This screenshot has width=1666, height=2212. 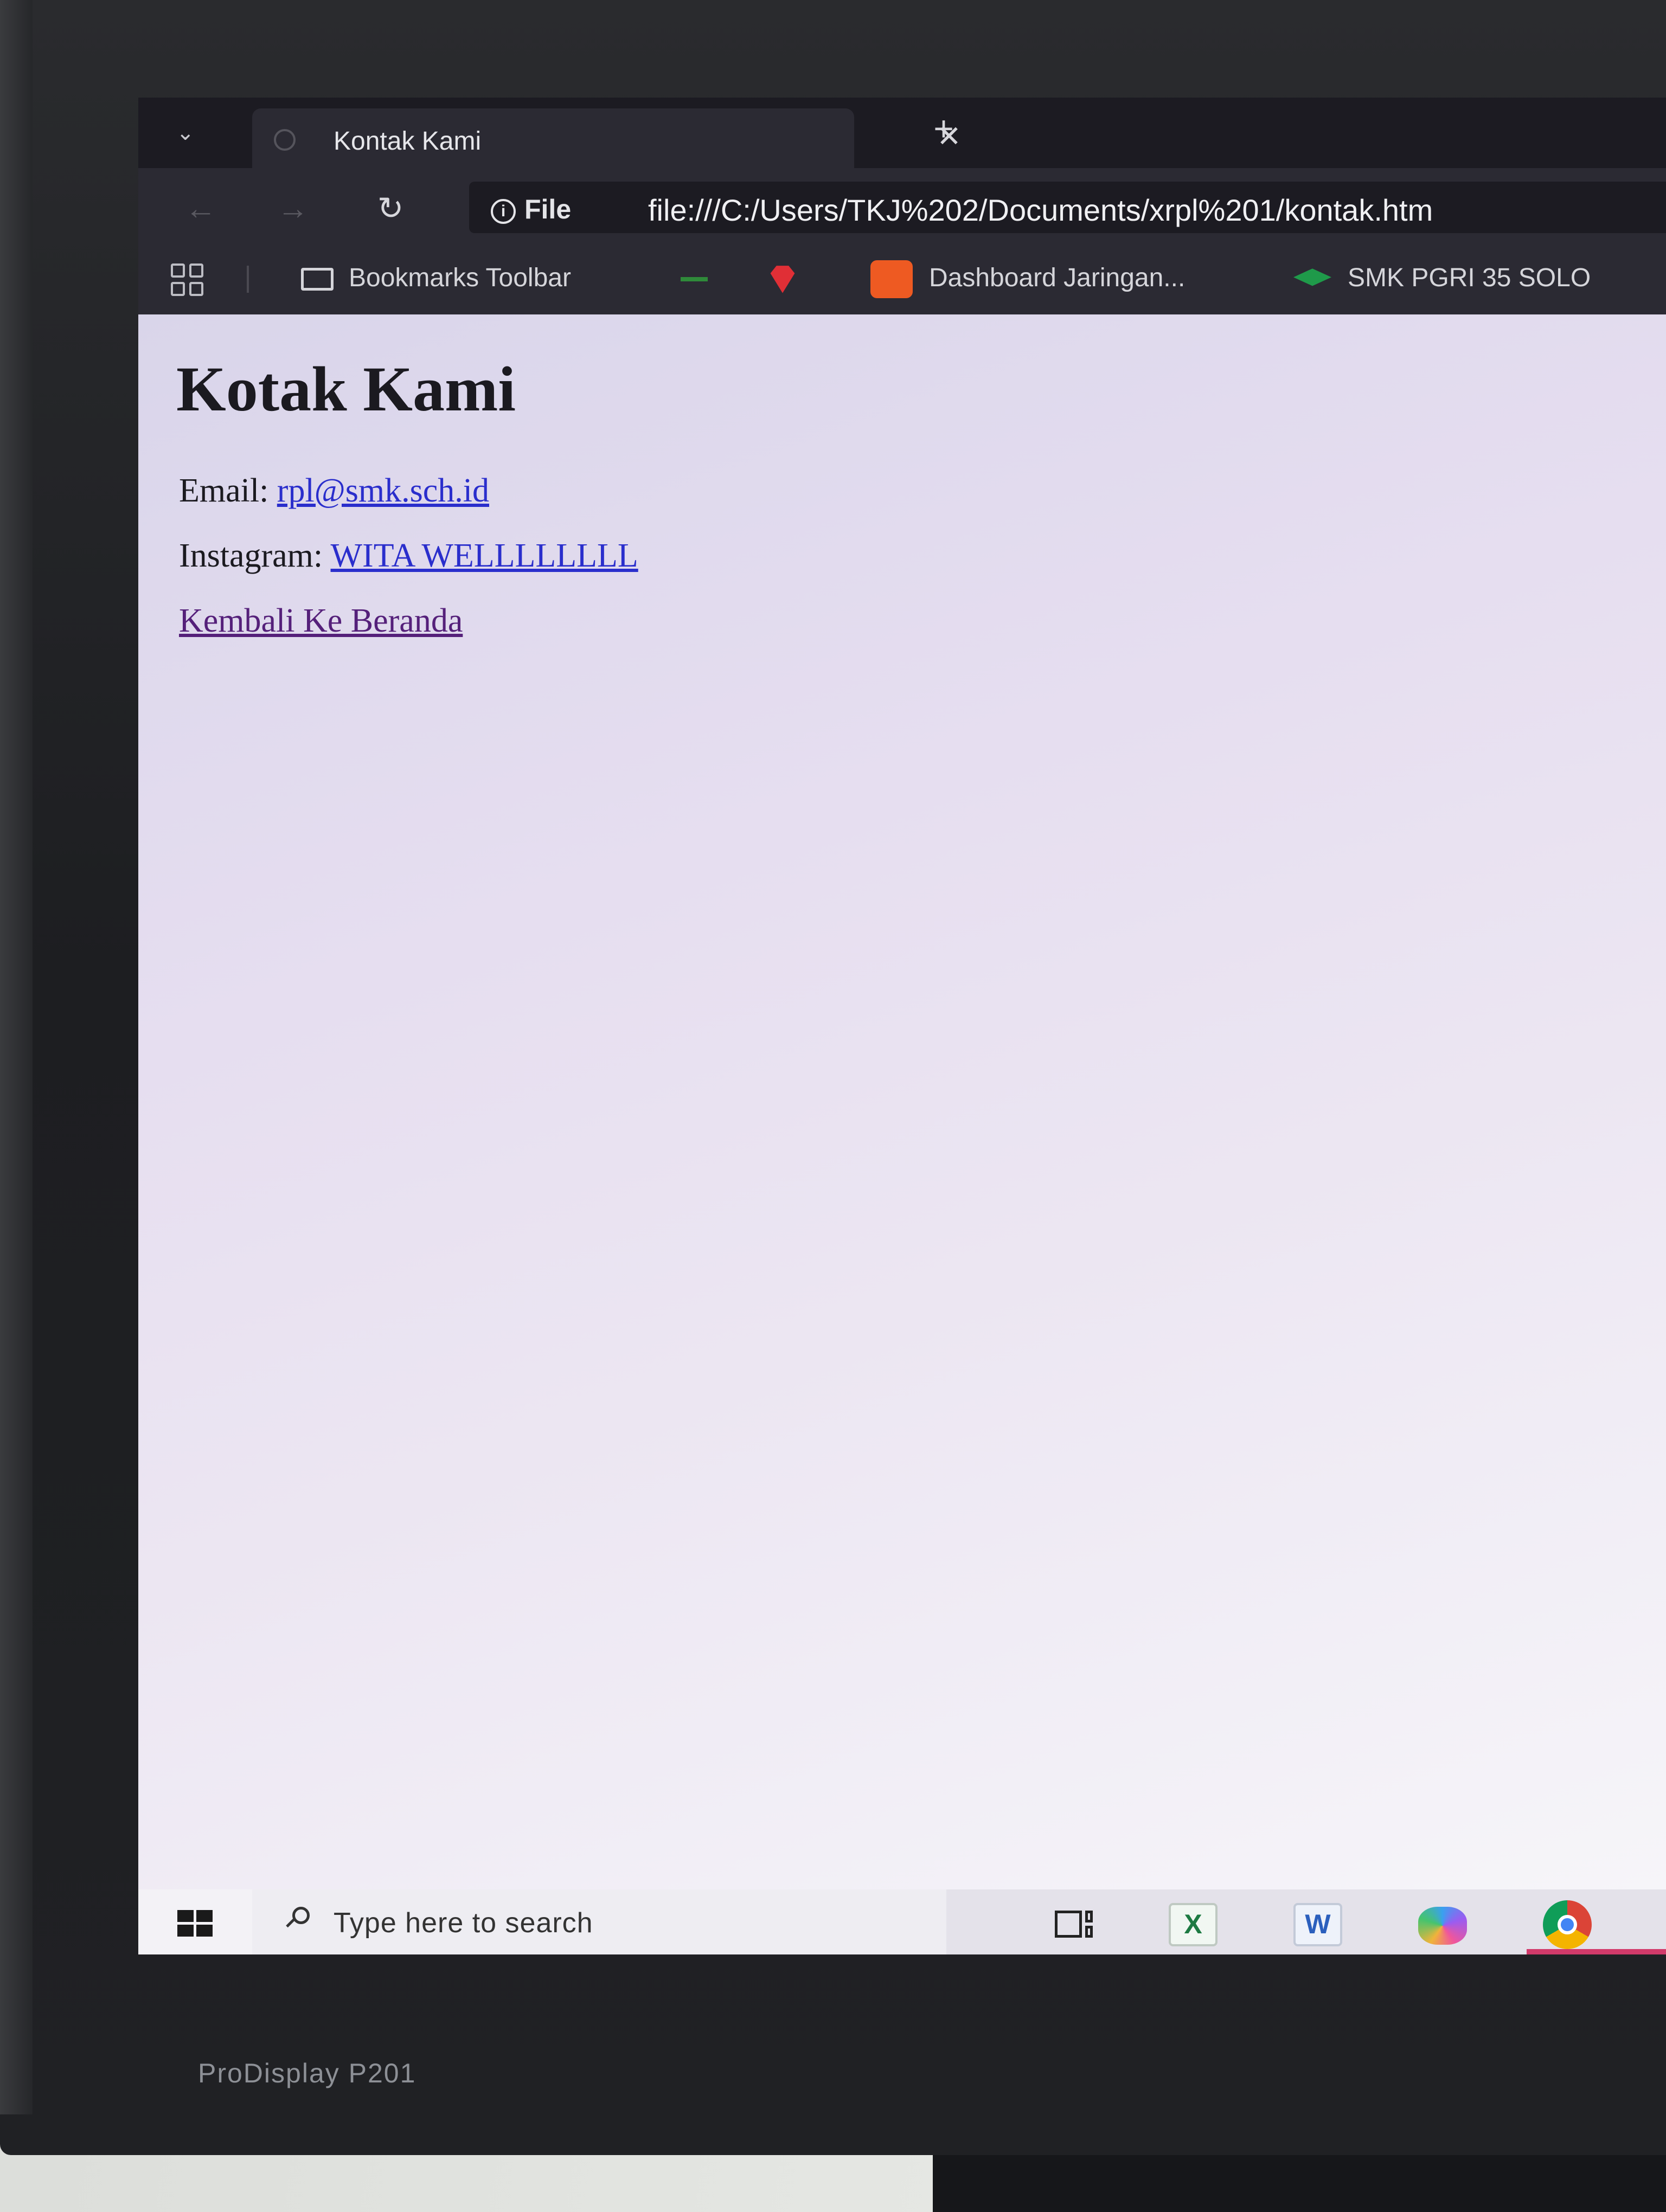 I want to click on new-tab-button: +, so click(x=944, y=128).